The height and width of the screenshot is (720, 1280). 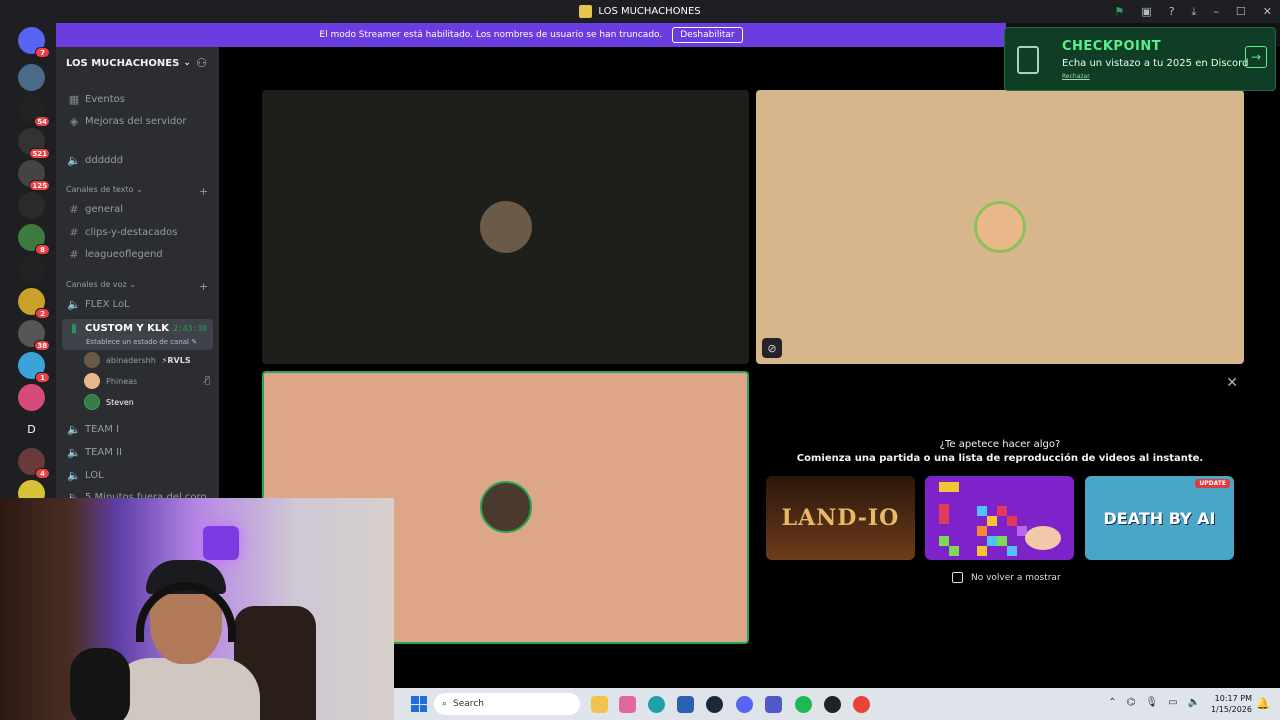 I want to click on help-icon: ?, so click(x=1172, y=11).